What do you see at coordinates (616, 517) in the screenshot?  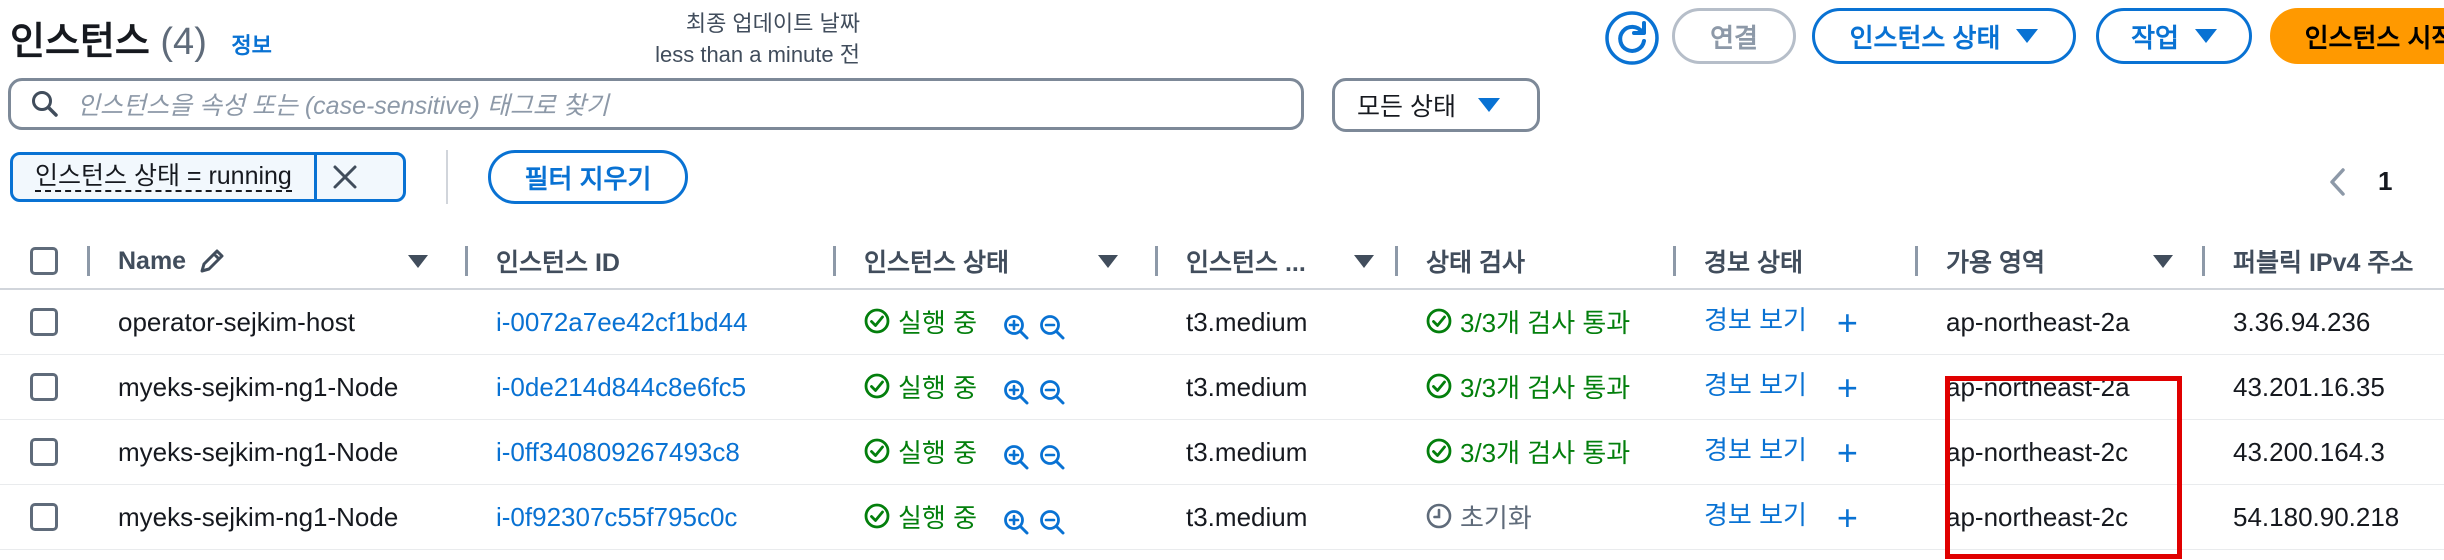 I see `instance-id-link: i-0f92307c55f795c0c` at bounding box center [616, 517].